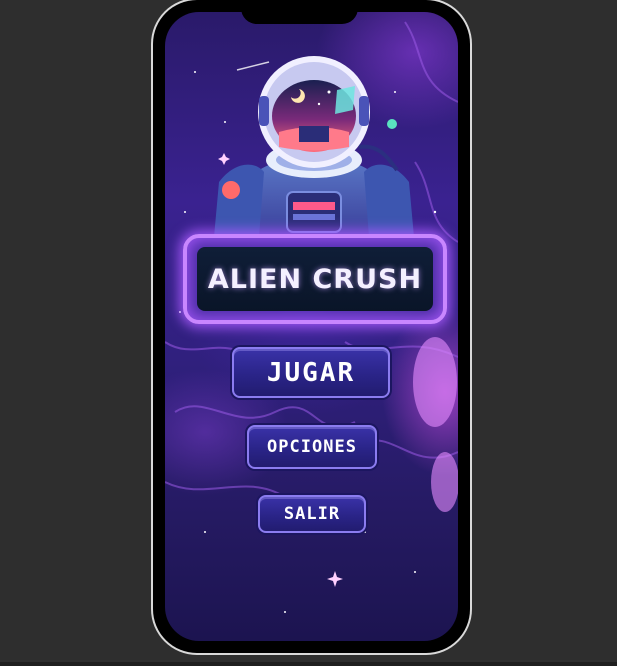 The height and width of the screenshot is (666, 617). I want to click on astronaut-illustration, so click(314, 146).